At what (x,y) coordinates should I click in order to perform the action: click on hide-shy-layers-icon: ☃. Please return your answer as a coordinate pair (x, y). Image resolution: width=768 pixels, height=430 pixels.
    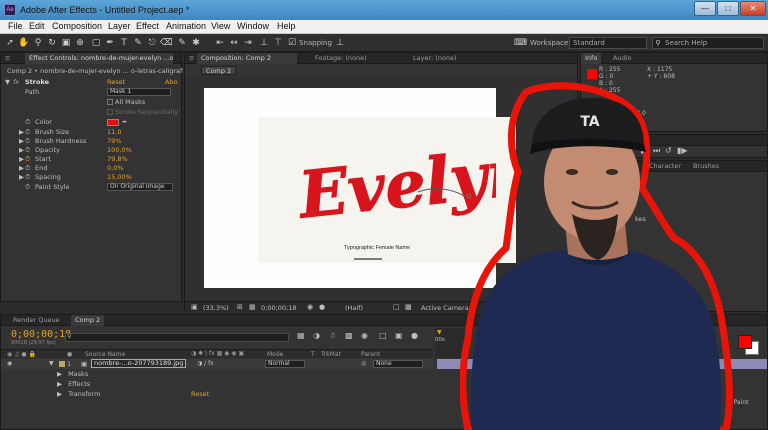
    Looking at the image, I should click on (332, 335).